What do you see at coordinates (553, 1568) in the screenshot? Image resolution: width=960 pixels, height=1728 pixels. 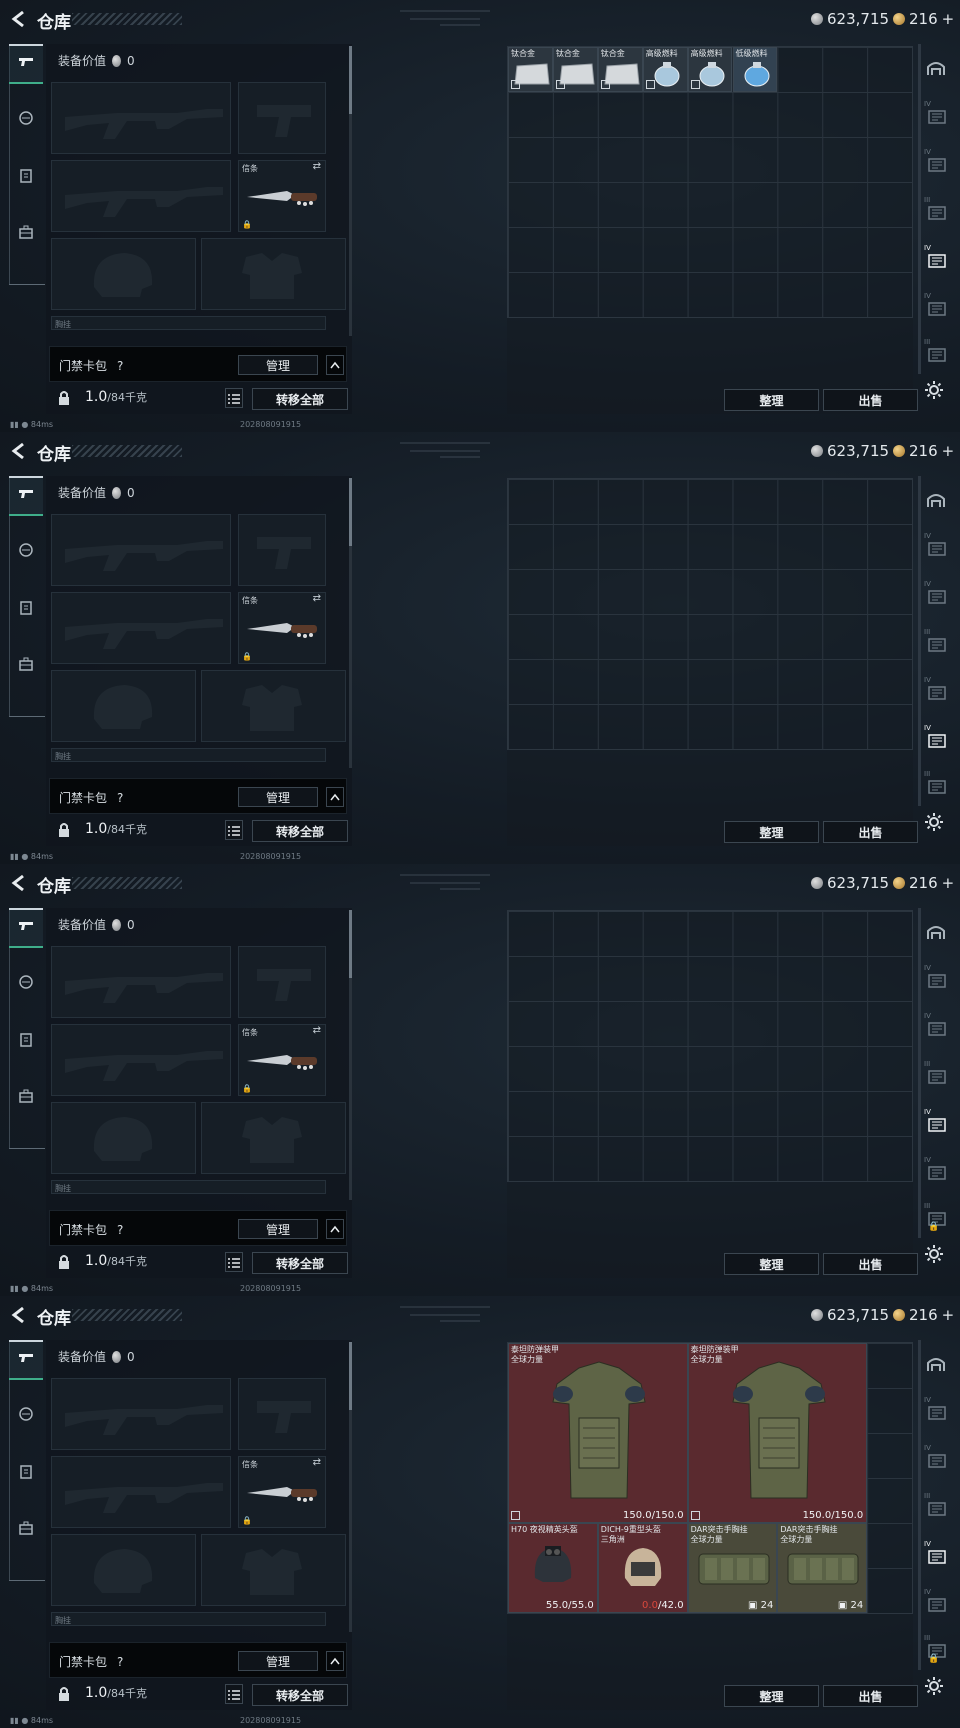 I see `helmet-item: H70 夜视精英头盔 55.0/55.0` at bounding box center [553, 1568].